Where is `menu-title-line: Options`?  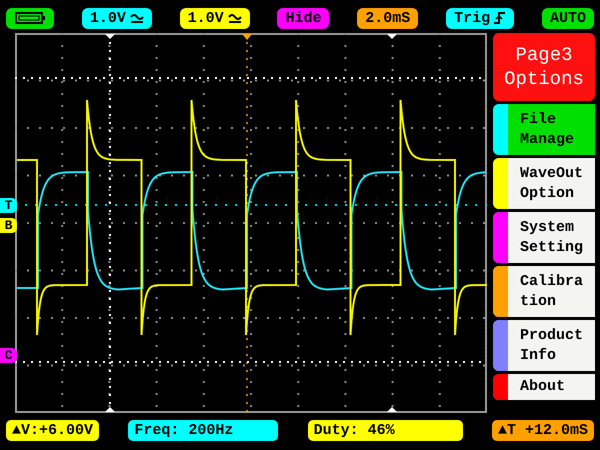 menu-title-line: Options is located at coordinates (544, 79).